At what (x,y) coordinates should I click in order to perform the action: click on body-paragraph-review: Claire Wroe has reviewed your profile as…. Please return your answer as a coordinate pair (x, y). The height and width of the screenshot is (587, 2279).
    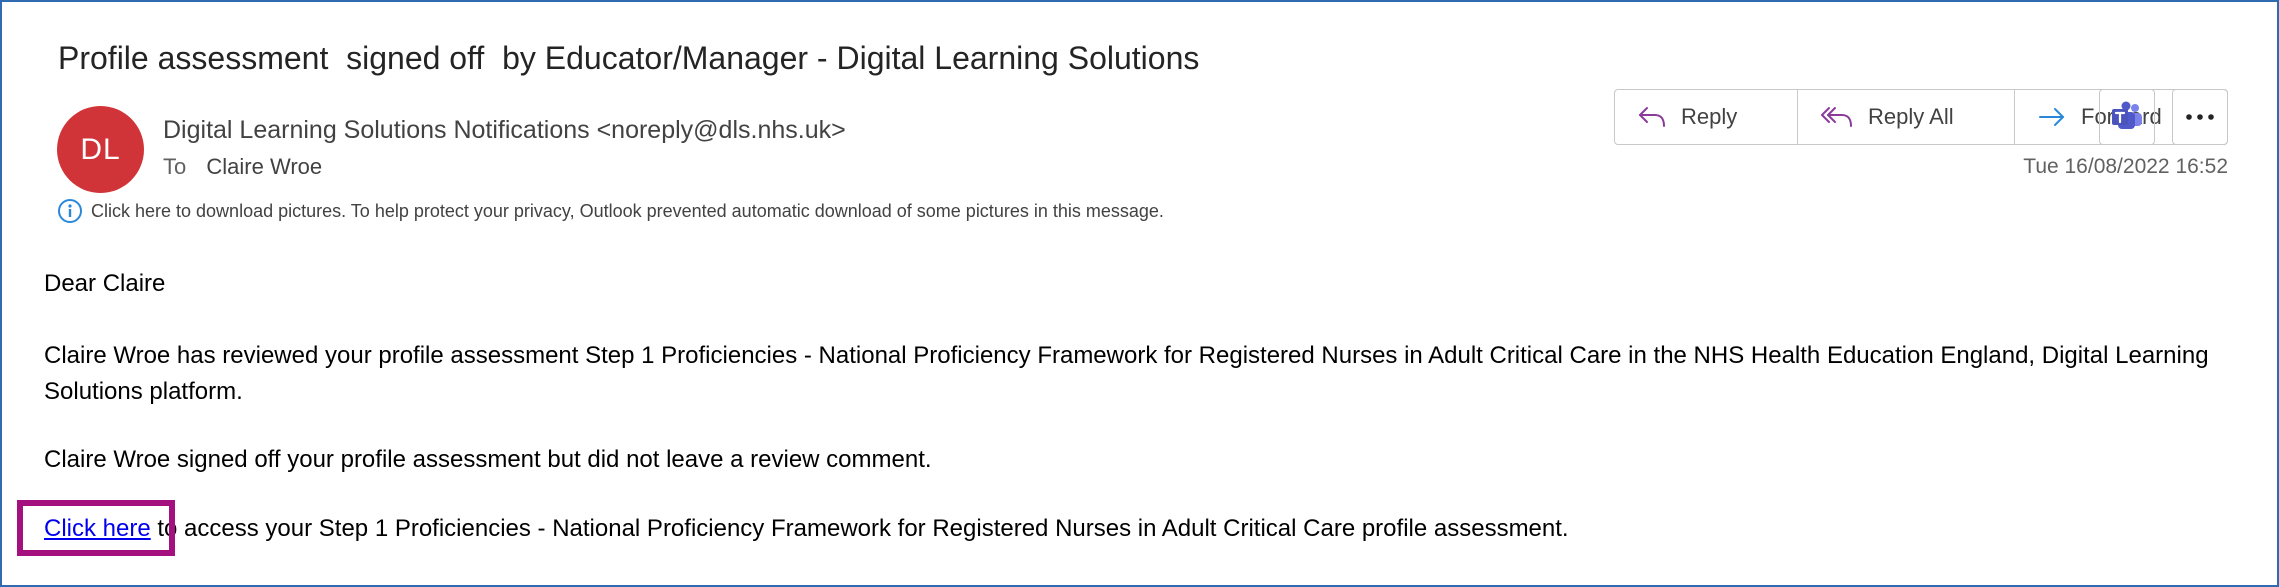
    Looking at the image, I should click on (1126, 373).